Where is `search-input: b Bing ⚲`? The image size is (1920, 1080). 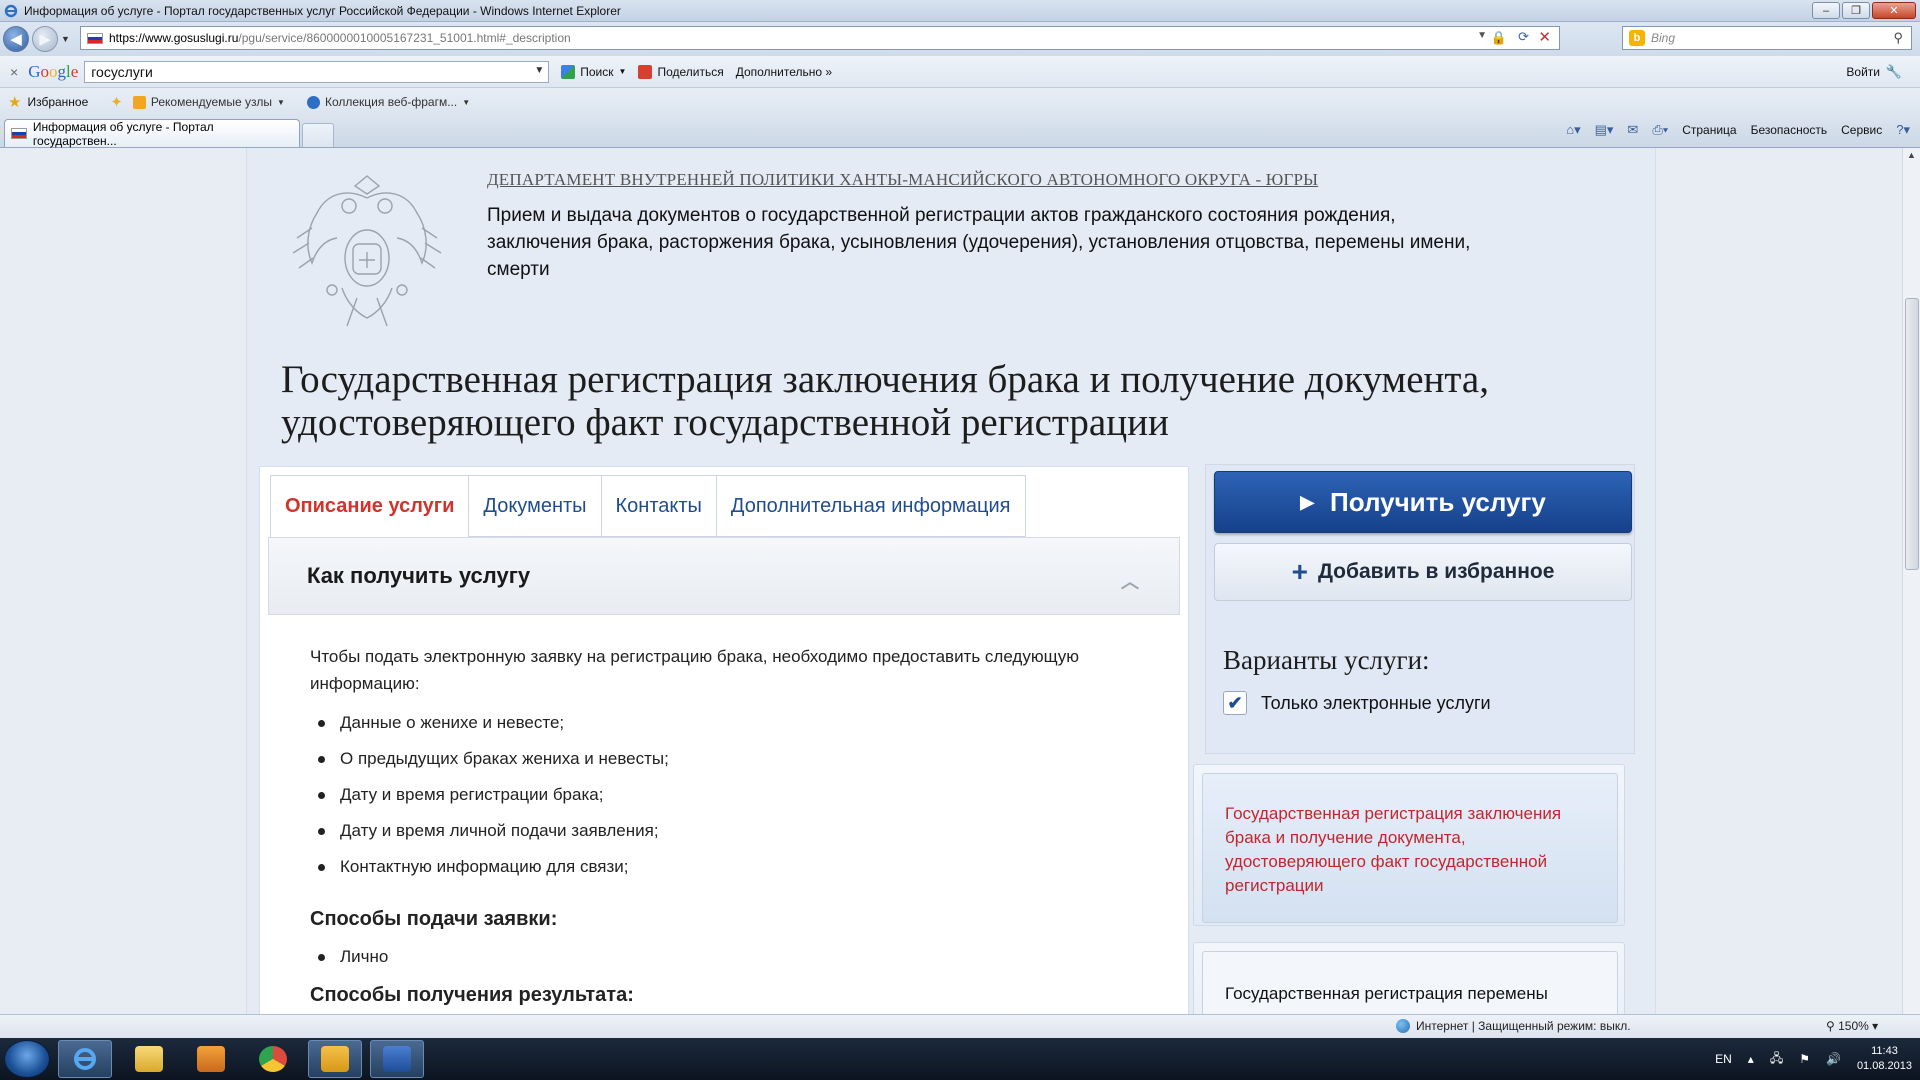
search-input: b Bing ⚲ is located at coordinates (1767, 38).